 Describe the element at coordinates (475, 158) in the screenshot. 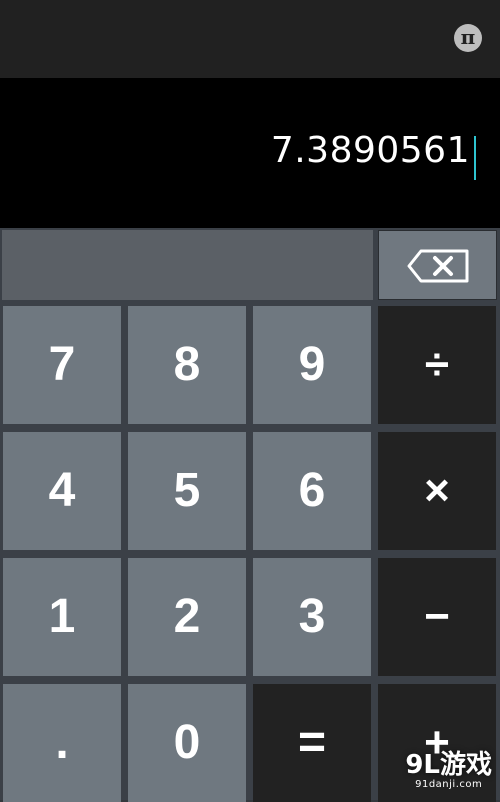

I see `text-cursor` at that location.